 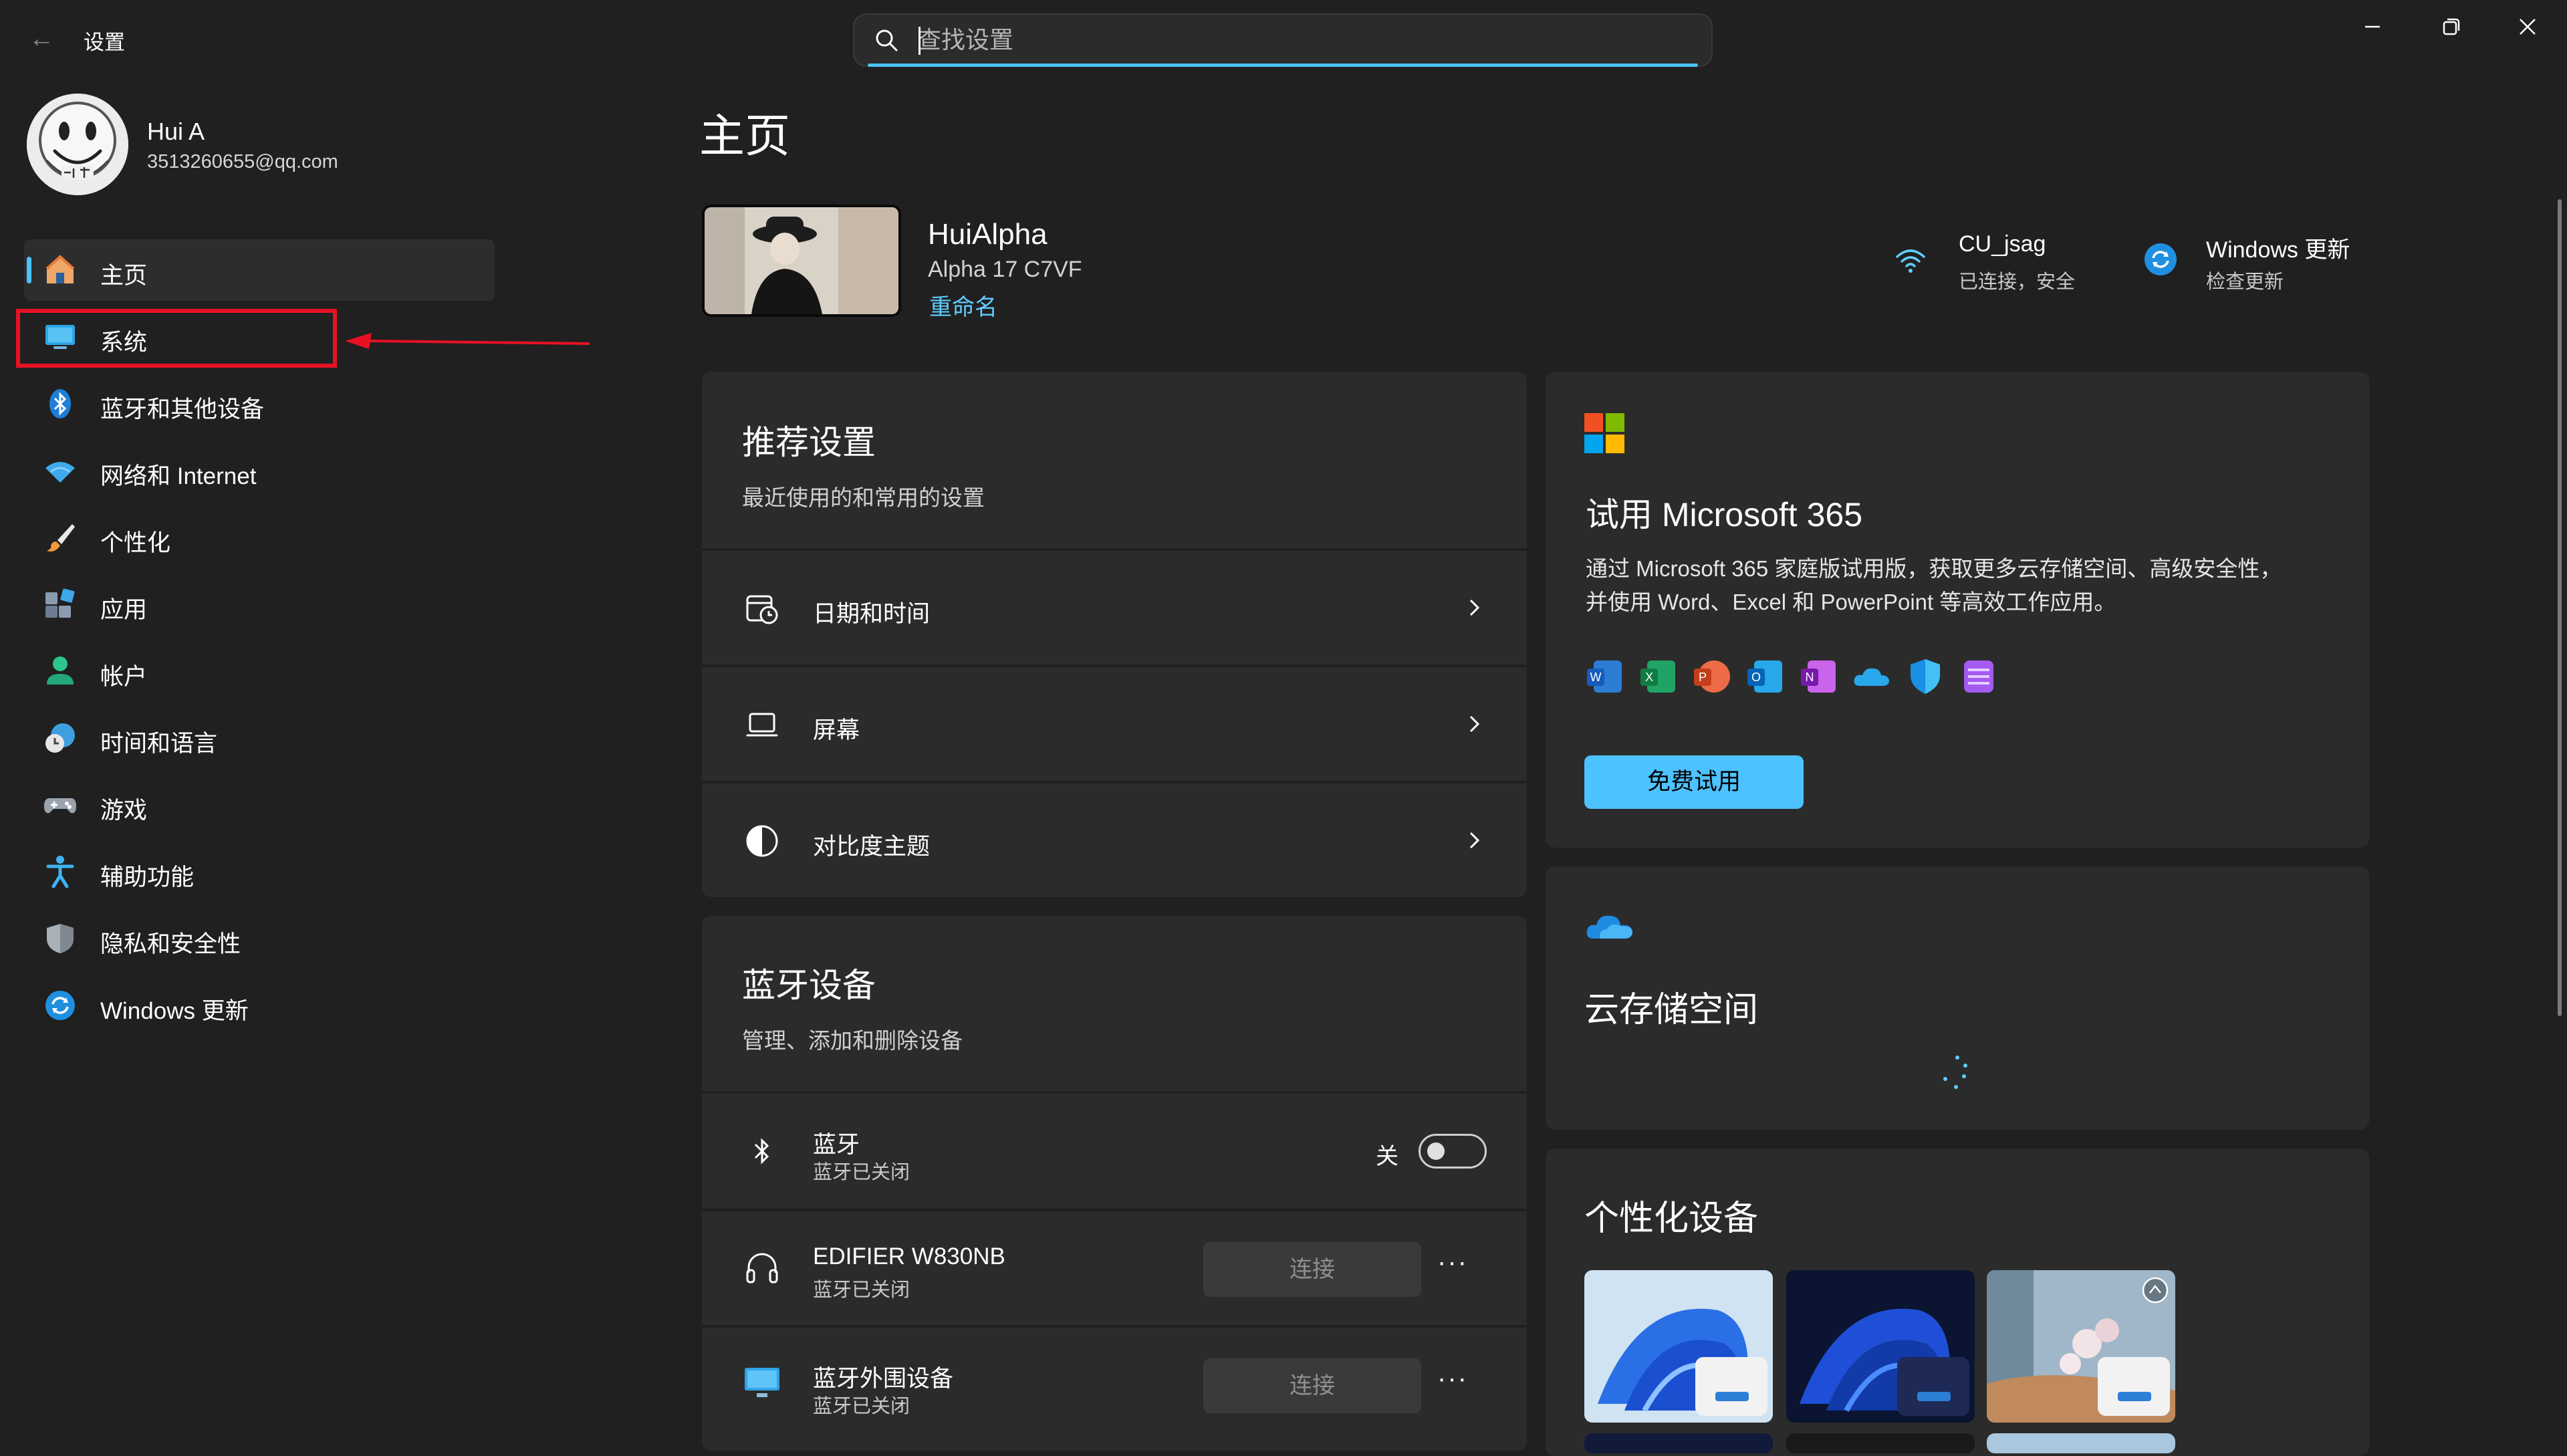 What do you see at coordinates (1596, 677) in the screenshot?
I see `svg-text: W` at bounding box center [1596, 677].